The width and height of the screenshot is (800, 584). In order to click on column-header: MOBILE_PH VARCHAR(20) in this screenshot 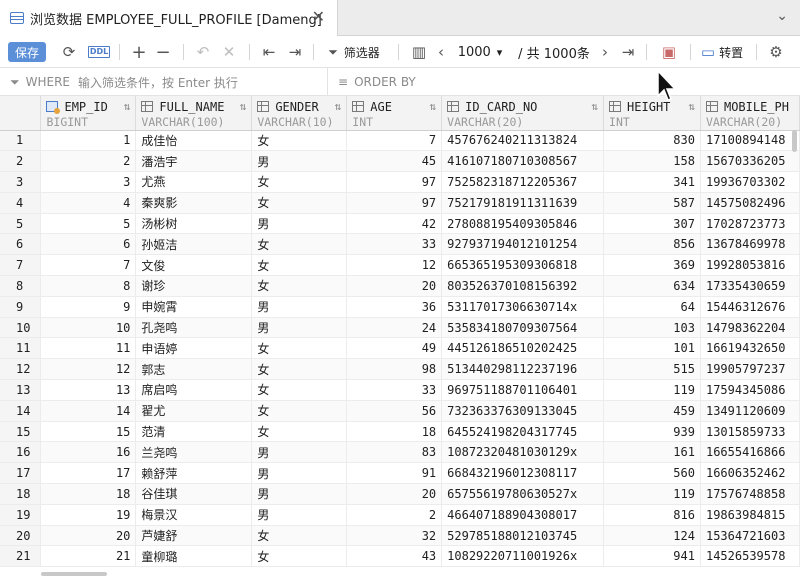, I will do `click(750, 113)`.